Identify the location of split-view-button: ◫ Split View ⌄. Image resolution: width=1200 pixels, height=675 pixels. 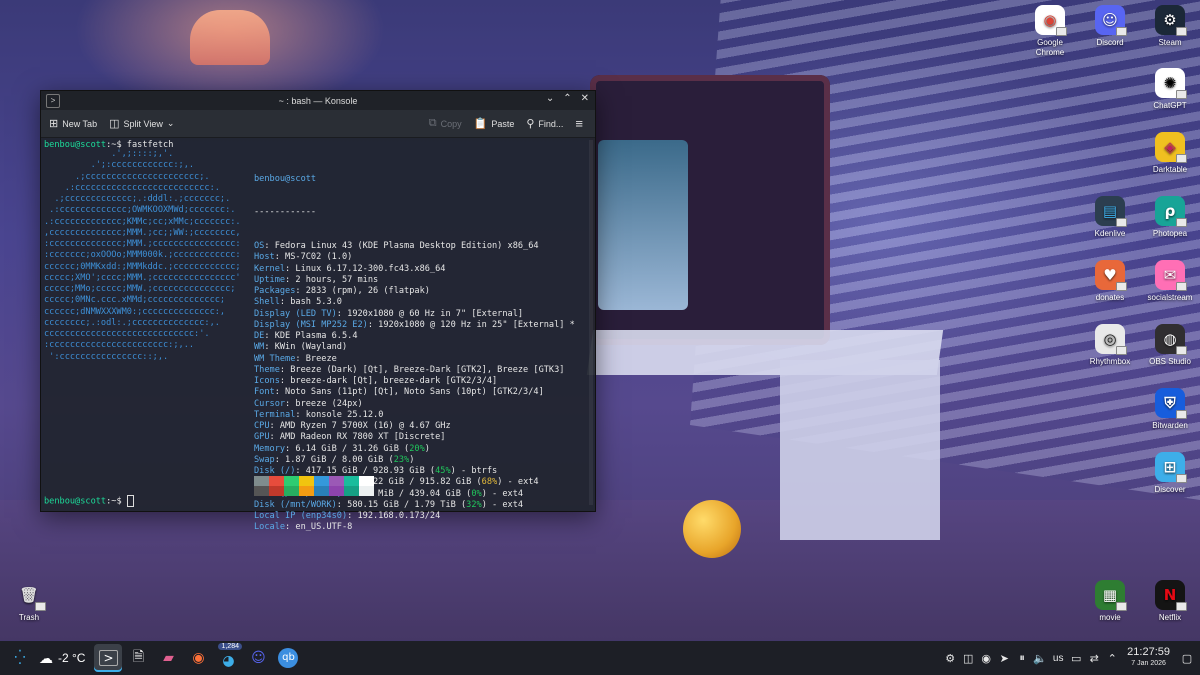
(141, 123).